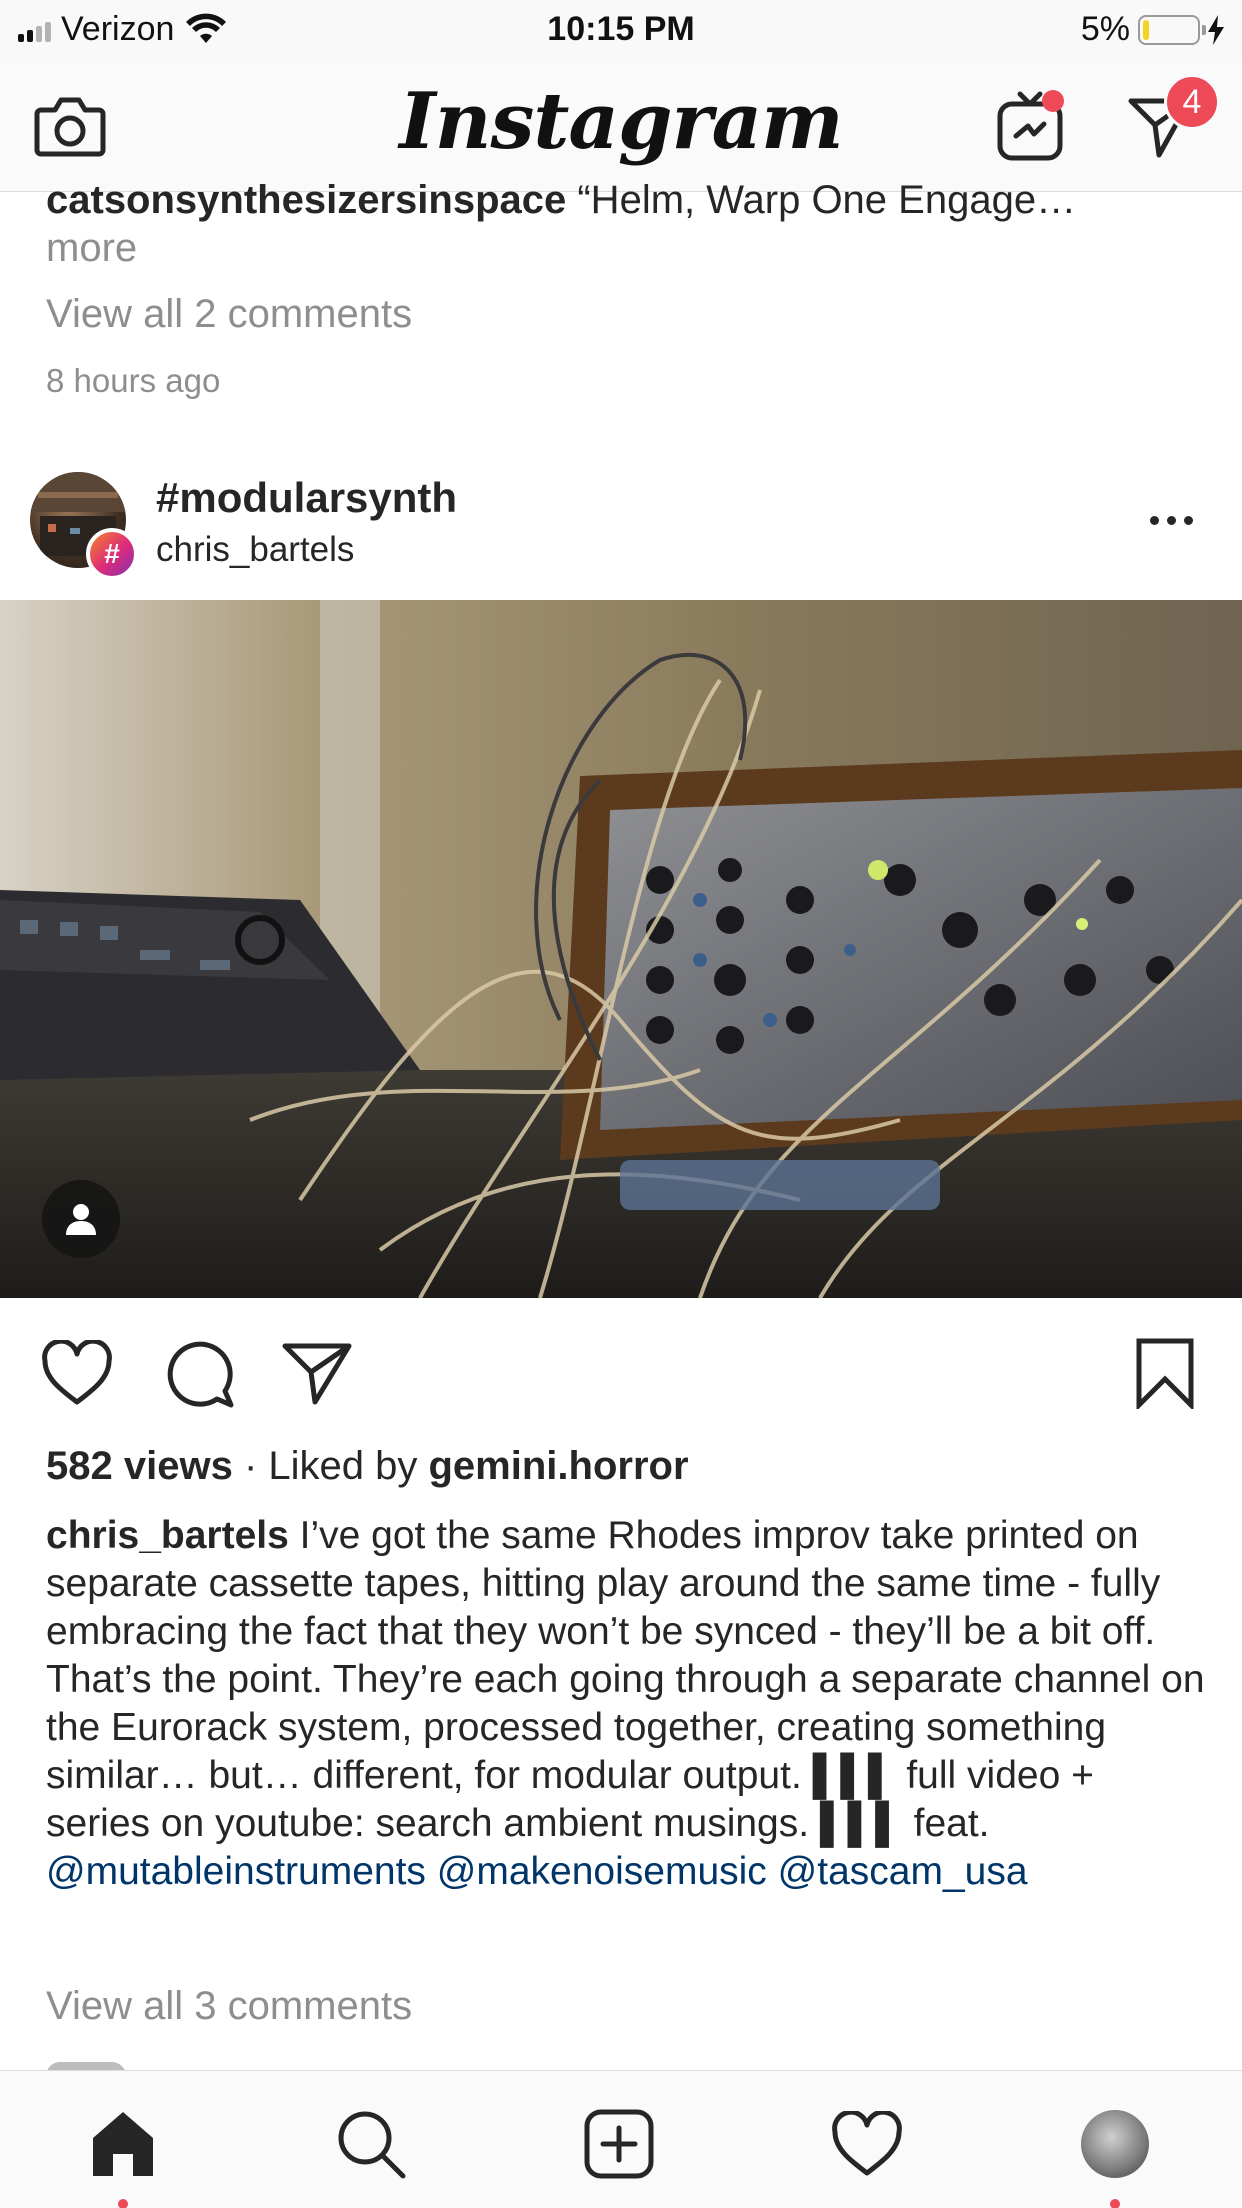  I want to click on battery-fill, so click(1146, 29).